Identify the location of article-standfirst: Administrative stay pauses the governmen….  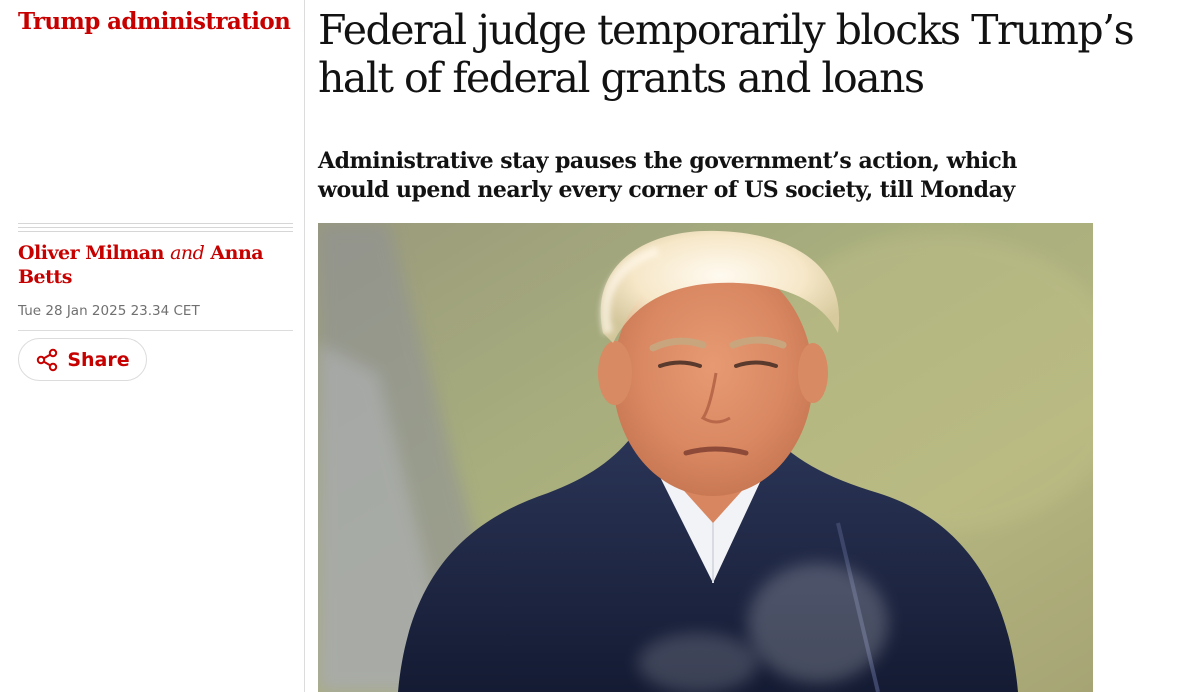
(667, 175).